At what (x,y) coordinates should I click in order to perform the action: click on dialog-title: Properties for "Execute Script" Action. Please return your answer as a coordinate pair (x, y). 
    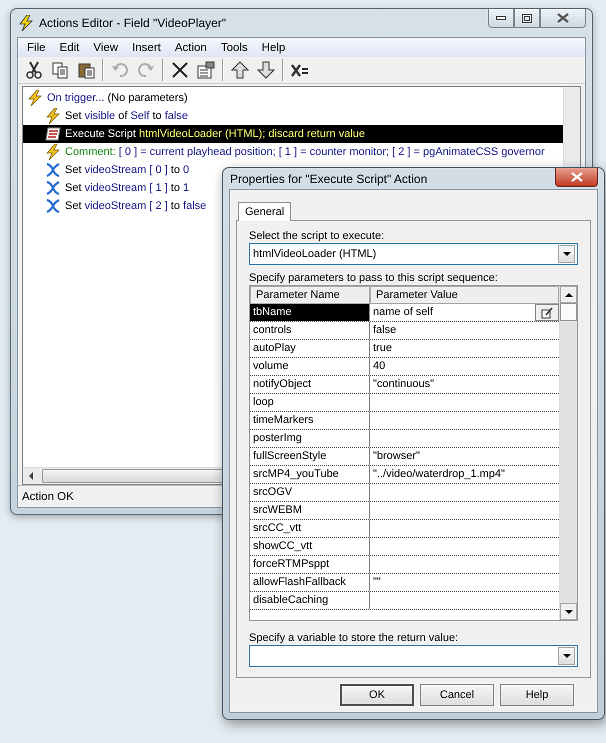
    Looking at the image, I should click on (329, 179).